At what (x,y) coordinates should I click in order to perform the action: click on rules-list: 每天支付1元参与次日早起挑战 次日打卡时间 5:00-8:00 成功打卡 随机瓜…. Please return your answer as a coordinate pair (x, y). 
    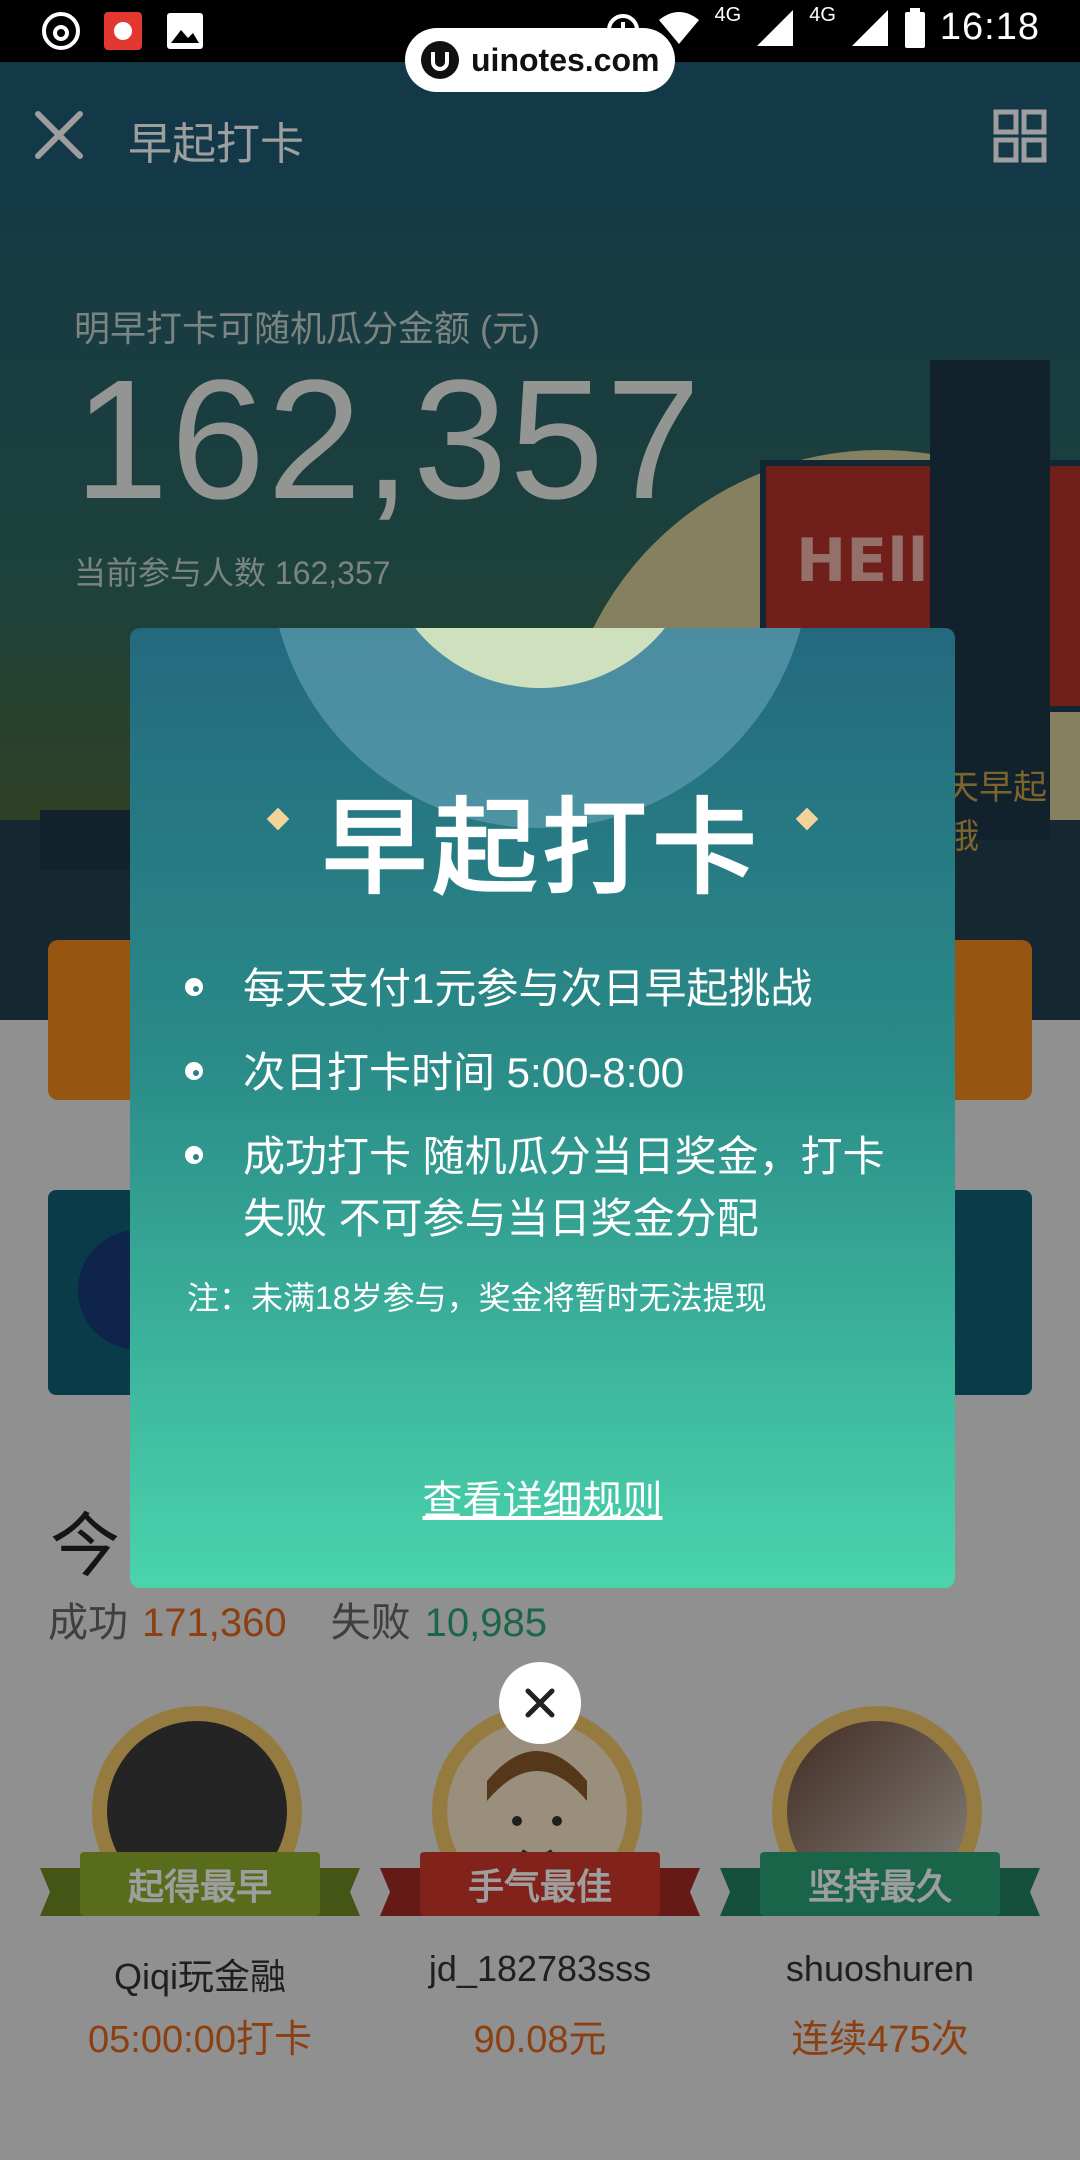
    Looking at the image, I should click on (550, 1115).